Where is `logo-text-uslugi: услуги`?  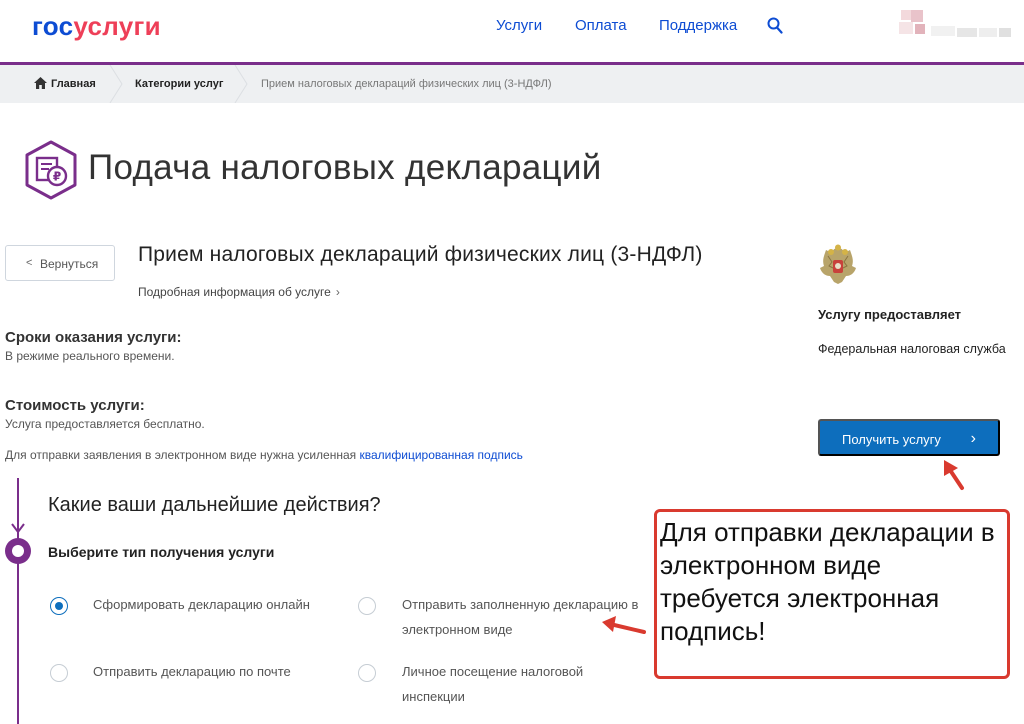 logo-text-uslugi: услуги is located at coordinates (117, 26).